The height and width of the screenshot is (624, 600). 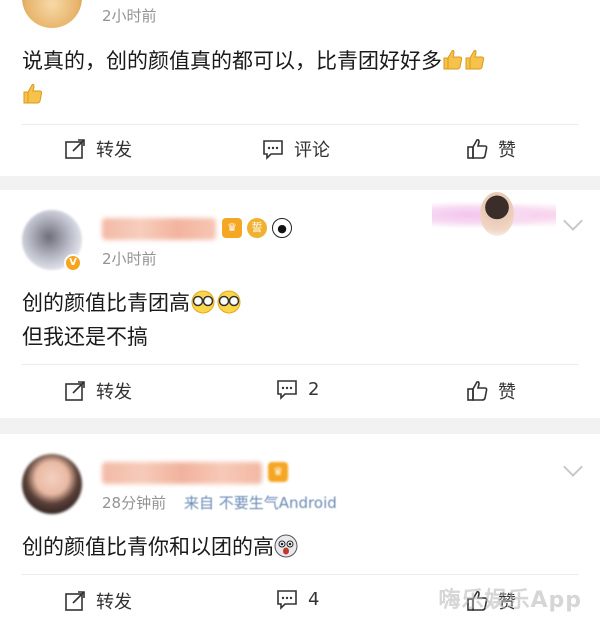 I want to click on comment-text: 说真的，创的颜值真的都可以，比青团好好多, so click(x=302, y=78).